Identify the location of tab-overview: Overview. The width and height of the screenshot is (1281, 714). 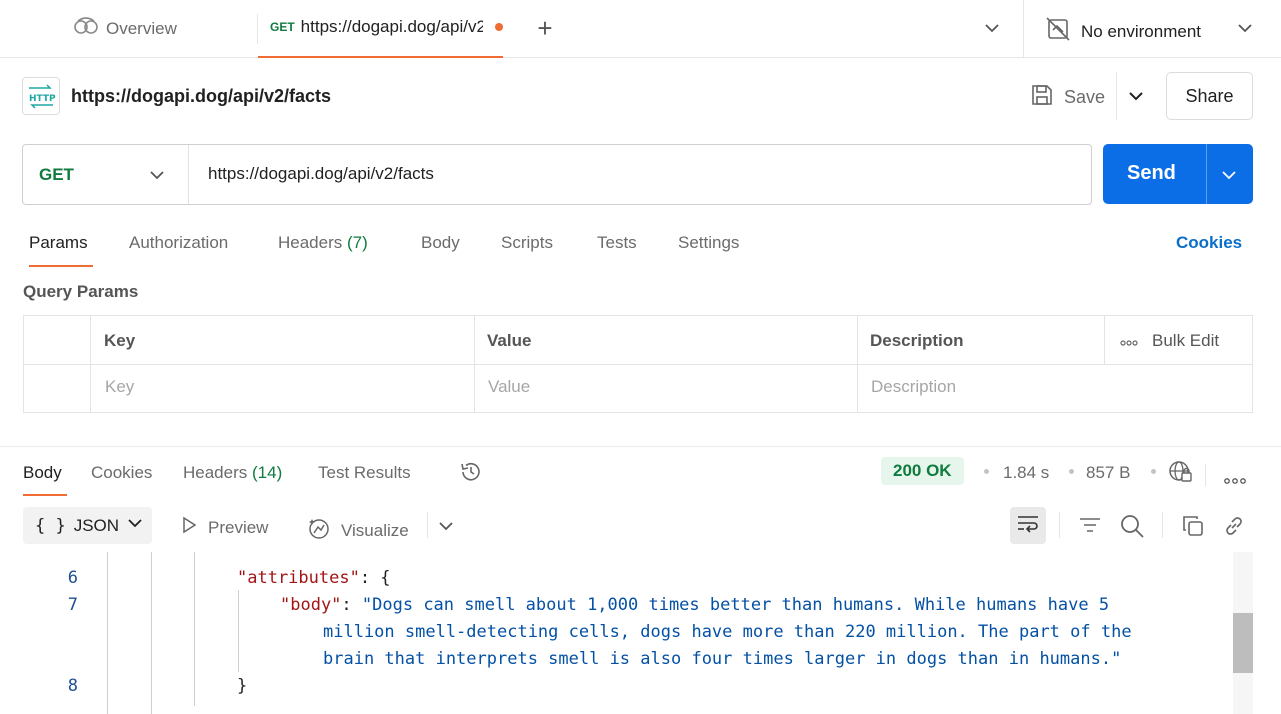
(125, 28).